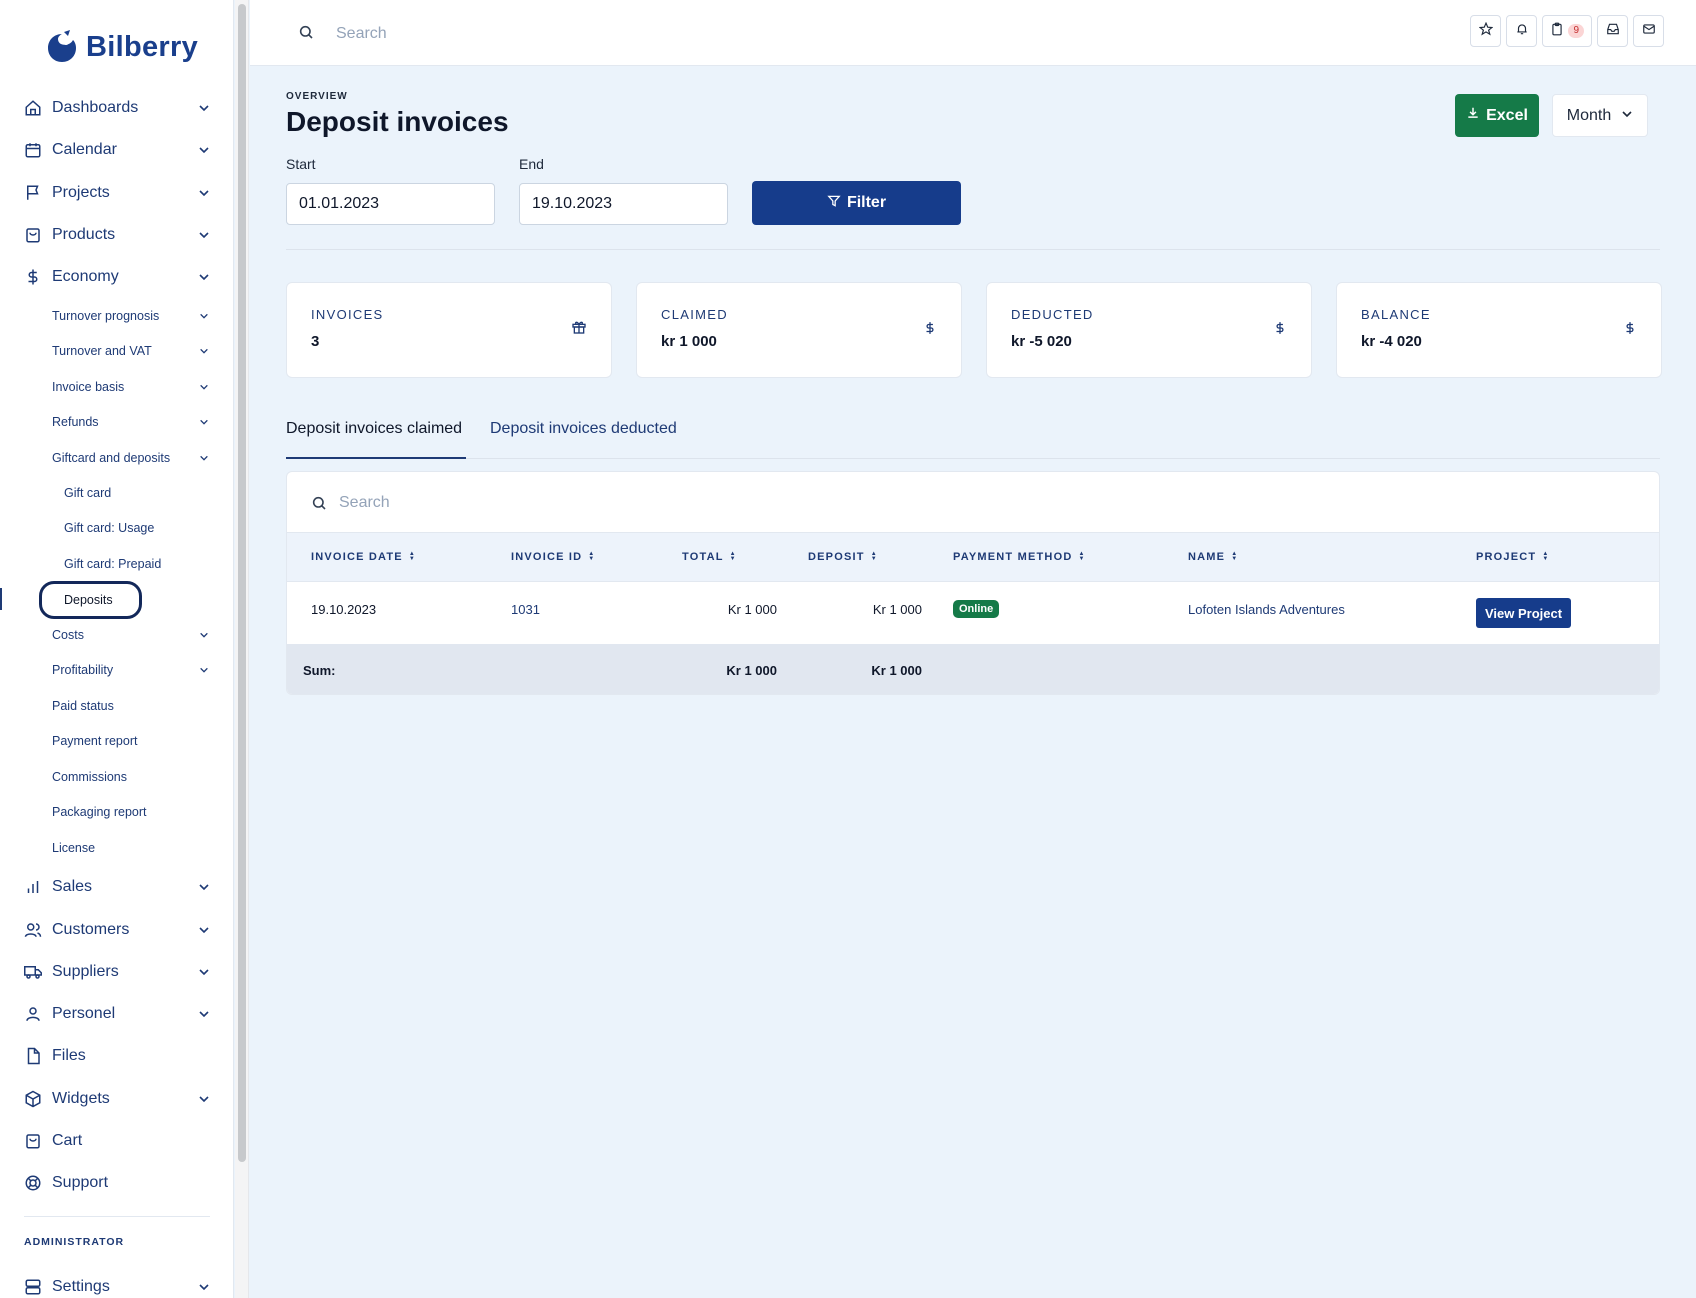 This screenshot has height=1298, width=1696. What do you see at coordinates (116, 887) in the screenshot?
I see `nav-item-sales: Sales` at bounding box center [116, 887].